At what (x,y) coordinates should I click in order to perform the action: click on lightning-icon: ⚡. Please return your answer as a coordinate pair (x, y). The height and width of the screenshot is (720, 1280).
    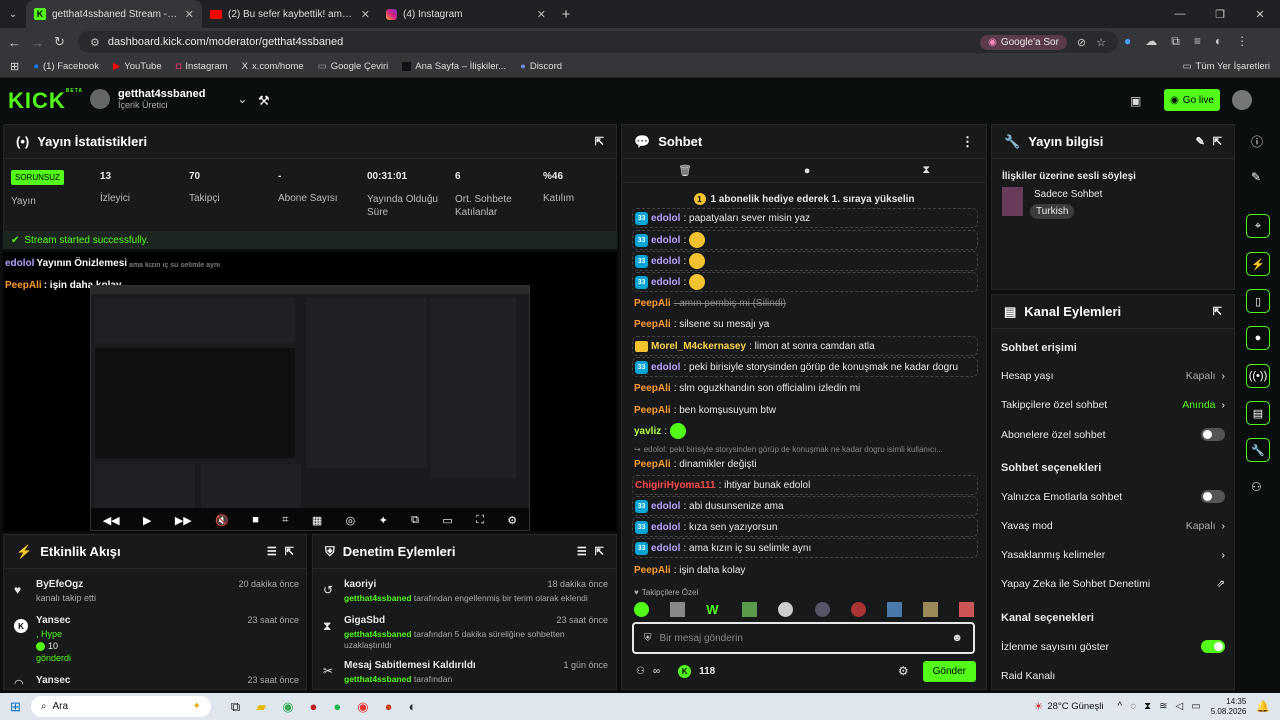
    Looking at the image, I should click on (1258, 264).